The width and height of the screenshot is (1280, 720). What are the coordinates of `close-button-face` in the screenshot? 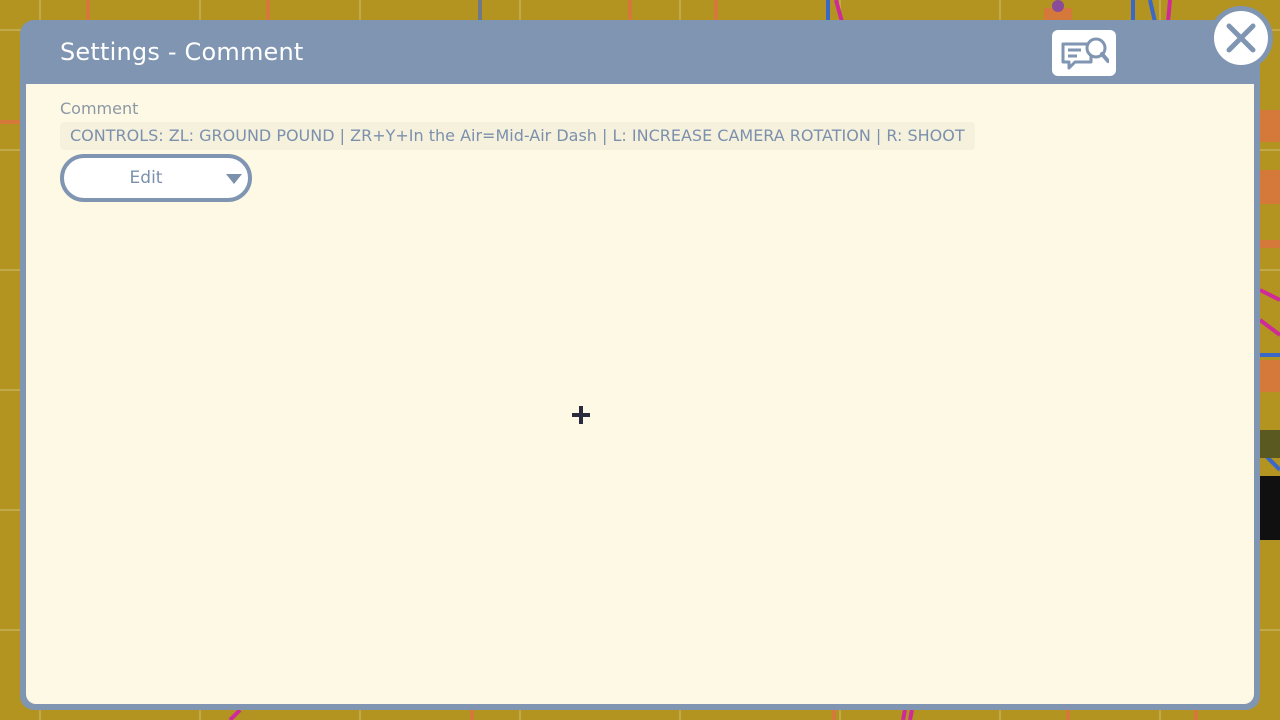 It's located at (1241, 38).